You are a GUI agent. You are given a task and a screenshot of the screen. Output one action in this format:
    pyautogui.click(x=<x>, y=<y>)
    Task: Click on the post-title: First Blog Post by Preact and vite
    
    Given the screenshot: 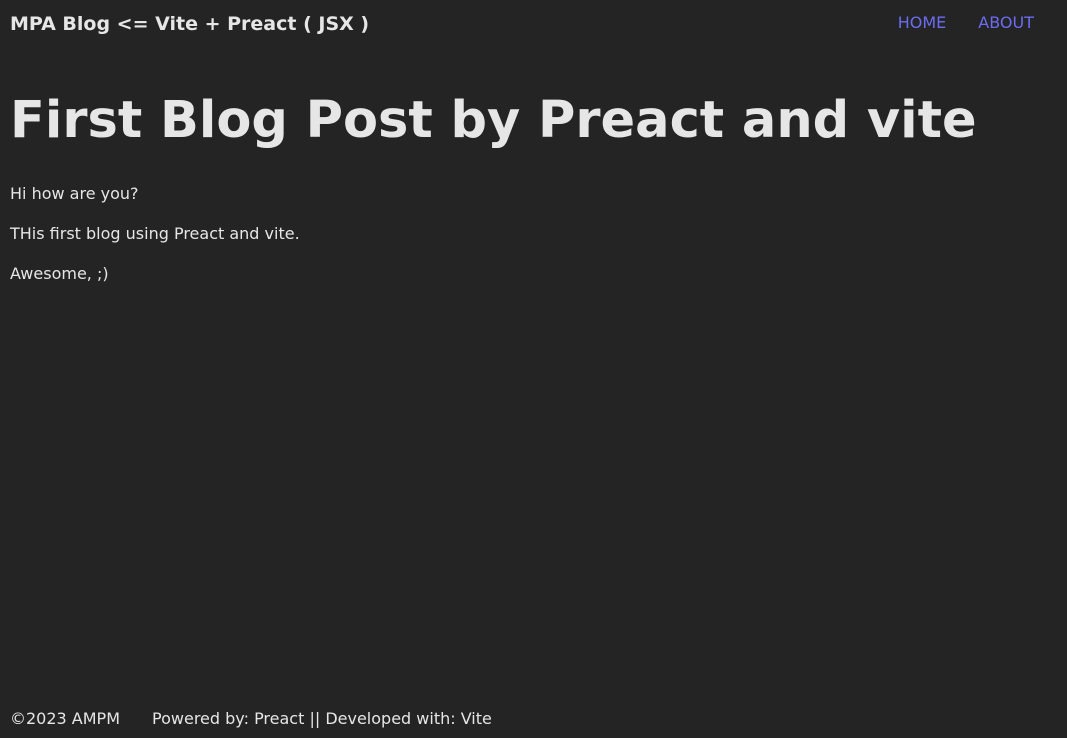 What is the action you would take?
    pyautogui.click(x=493, y=120)
    